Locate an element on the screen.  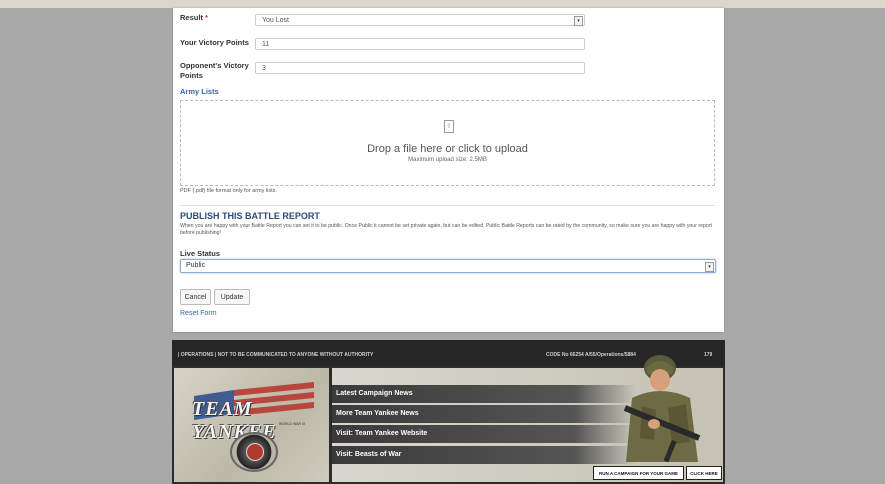
live-status-value: Public is located at coordinates (196, 265).